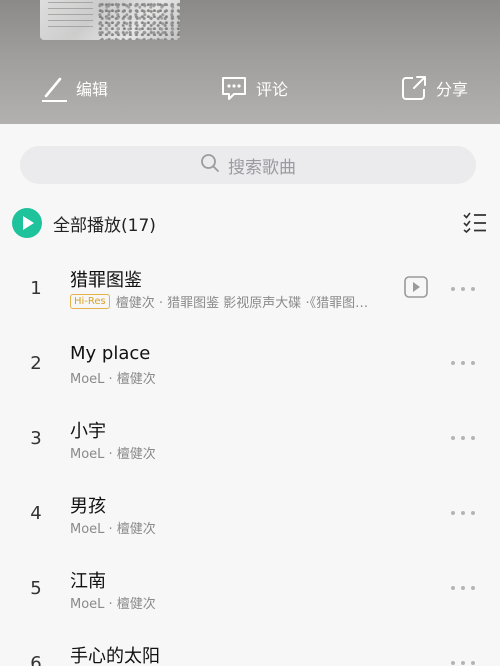 The height and width of the screenshot is (666, 500). Describe the element at coordinates (36, 513) in the screenshot. I see `song-number: 4` at that location.